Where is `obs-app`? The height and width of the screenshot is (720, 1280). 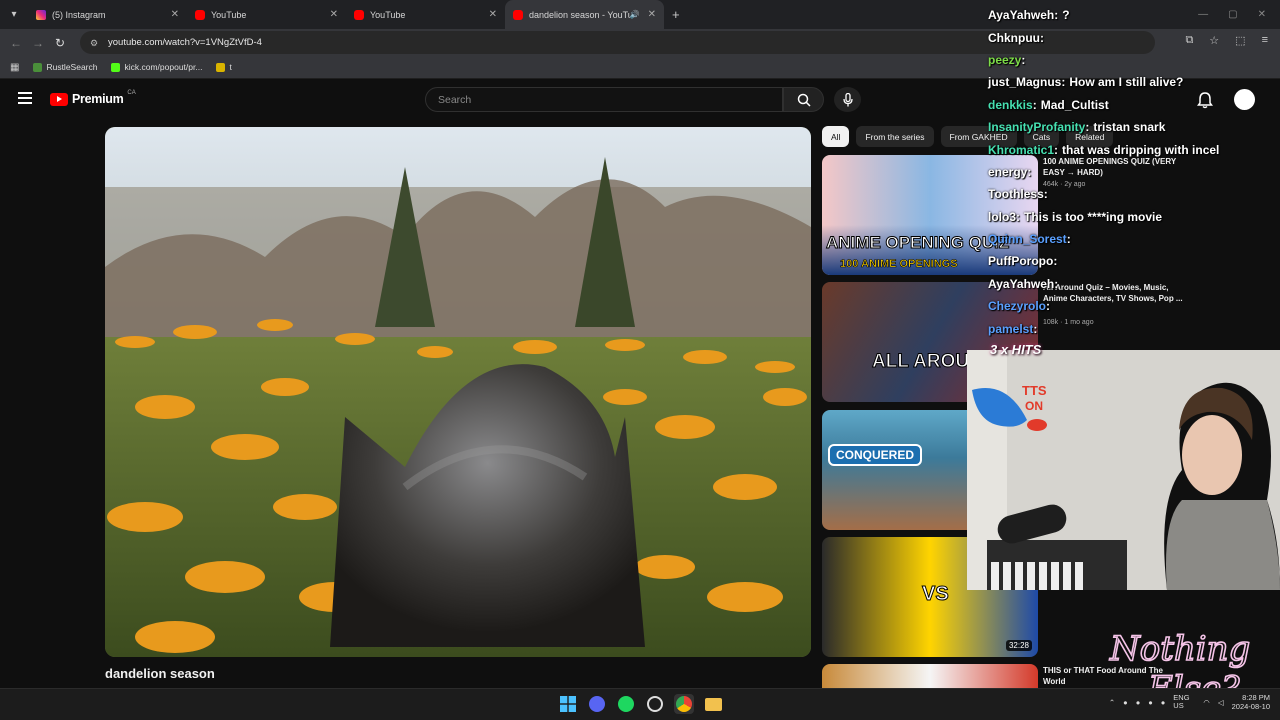
obs-app is located at coordinates (655, 704).